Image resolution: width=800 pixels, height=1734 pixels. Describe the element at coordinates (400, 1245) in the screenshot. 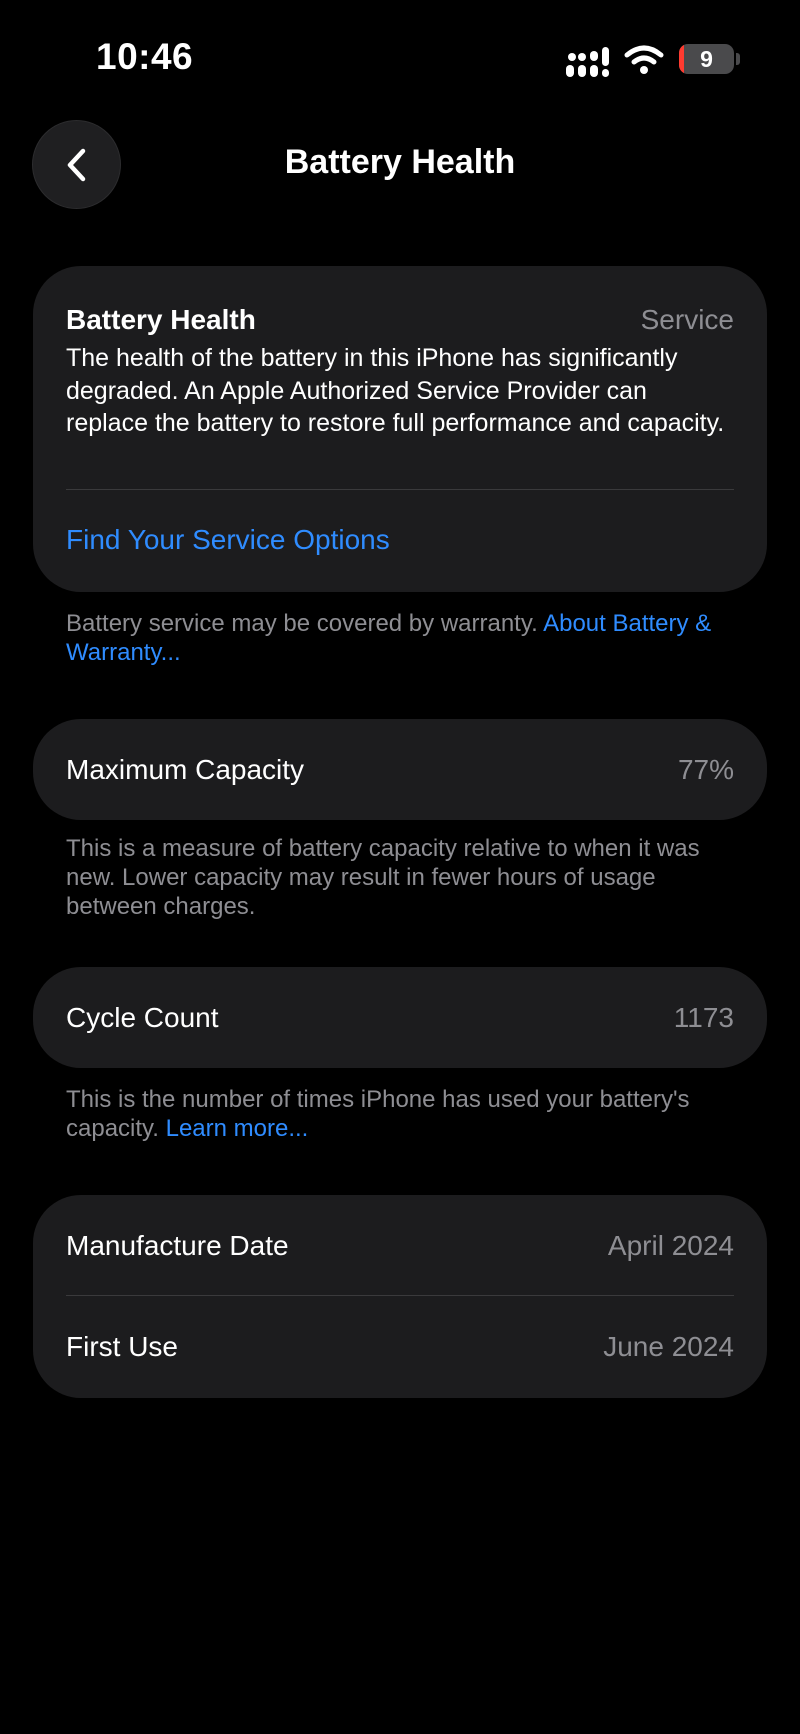

I see `manufacture-date-row: Manufacture Date April 2024` at that location.